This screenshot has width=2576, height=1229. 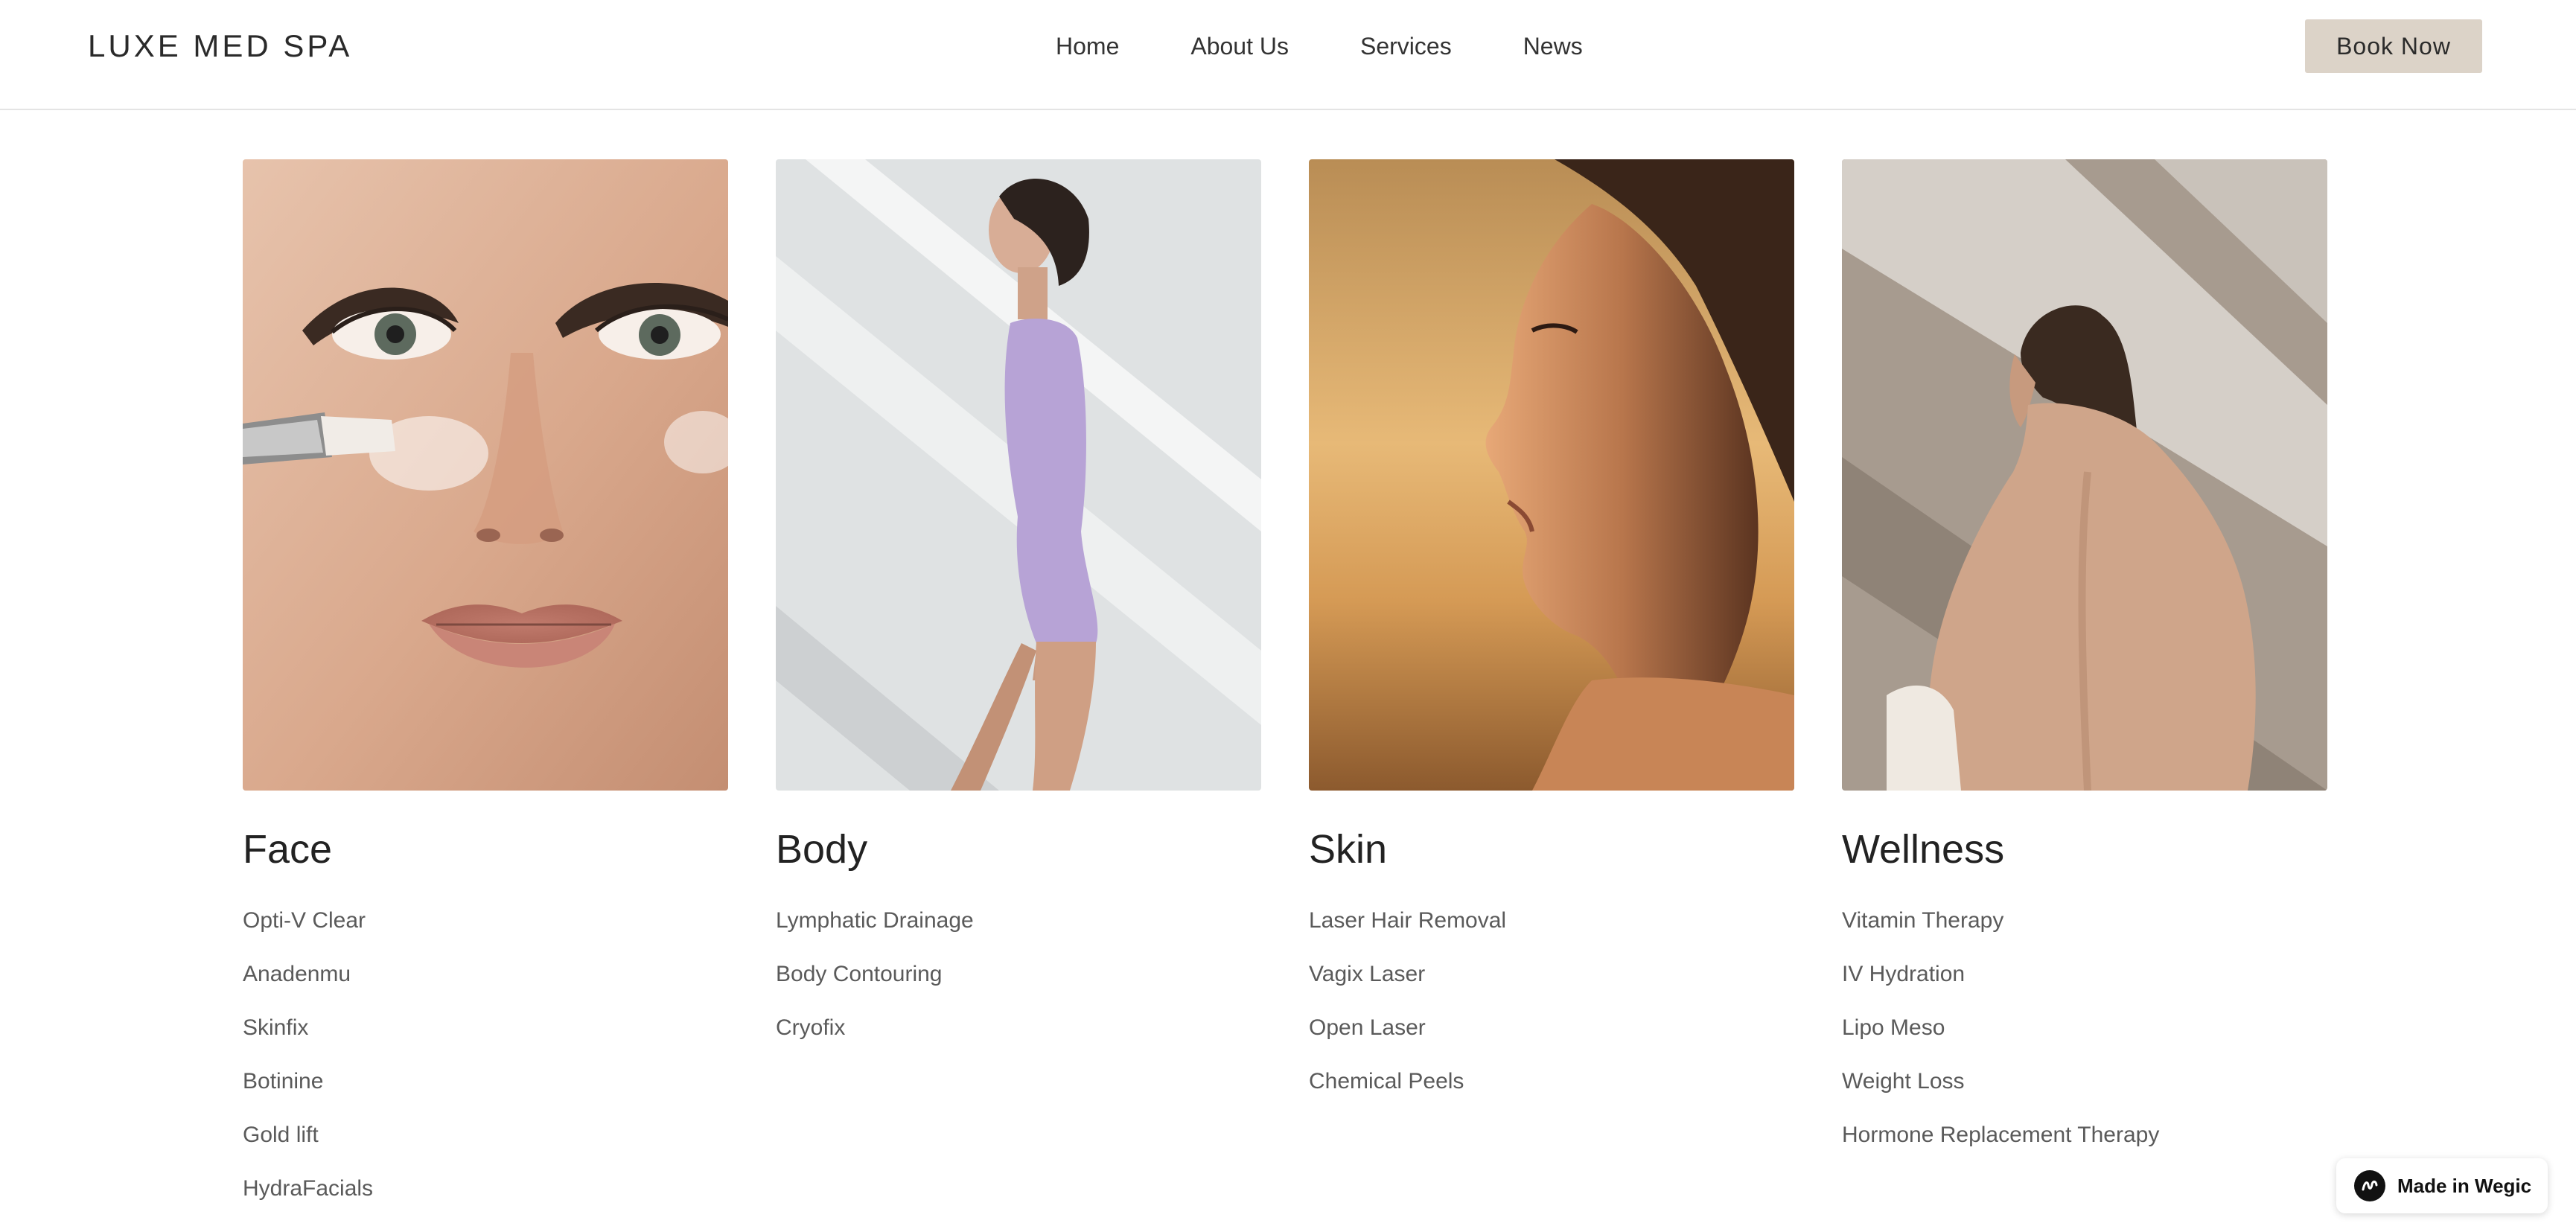 I want to click on service-item: Gold lift, so click(x=485, y=1135).